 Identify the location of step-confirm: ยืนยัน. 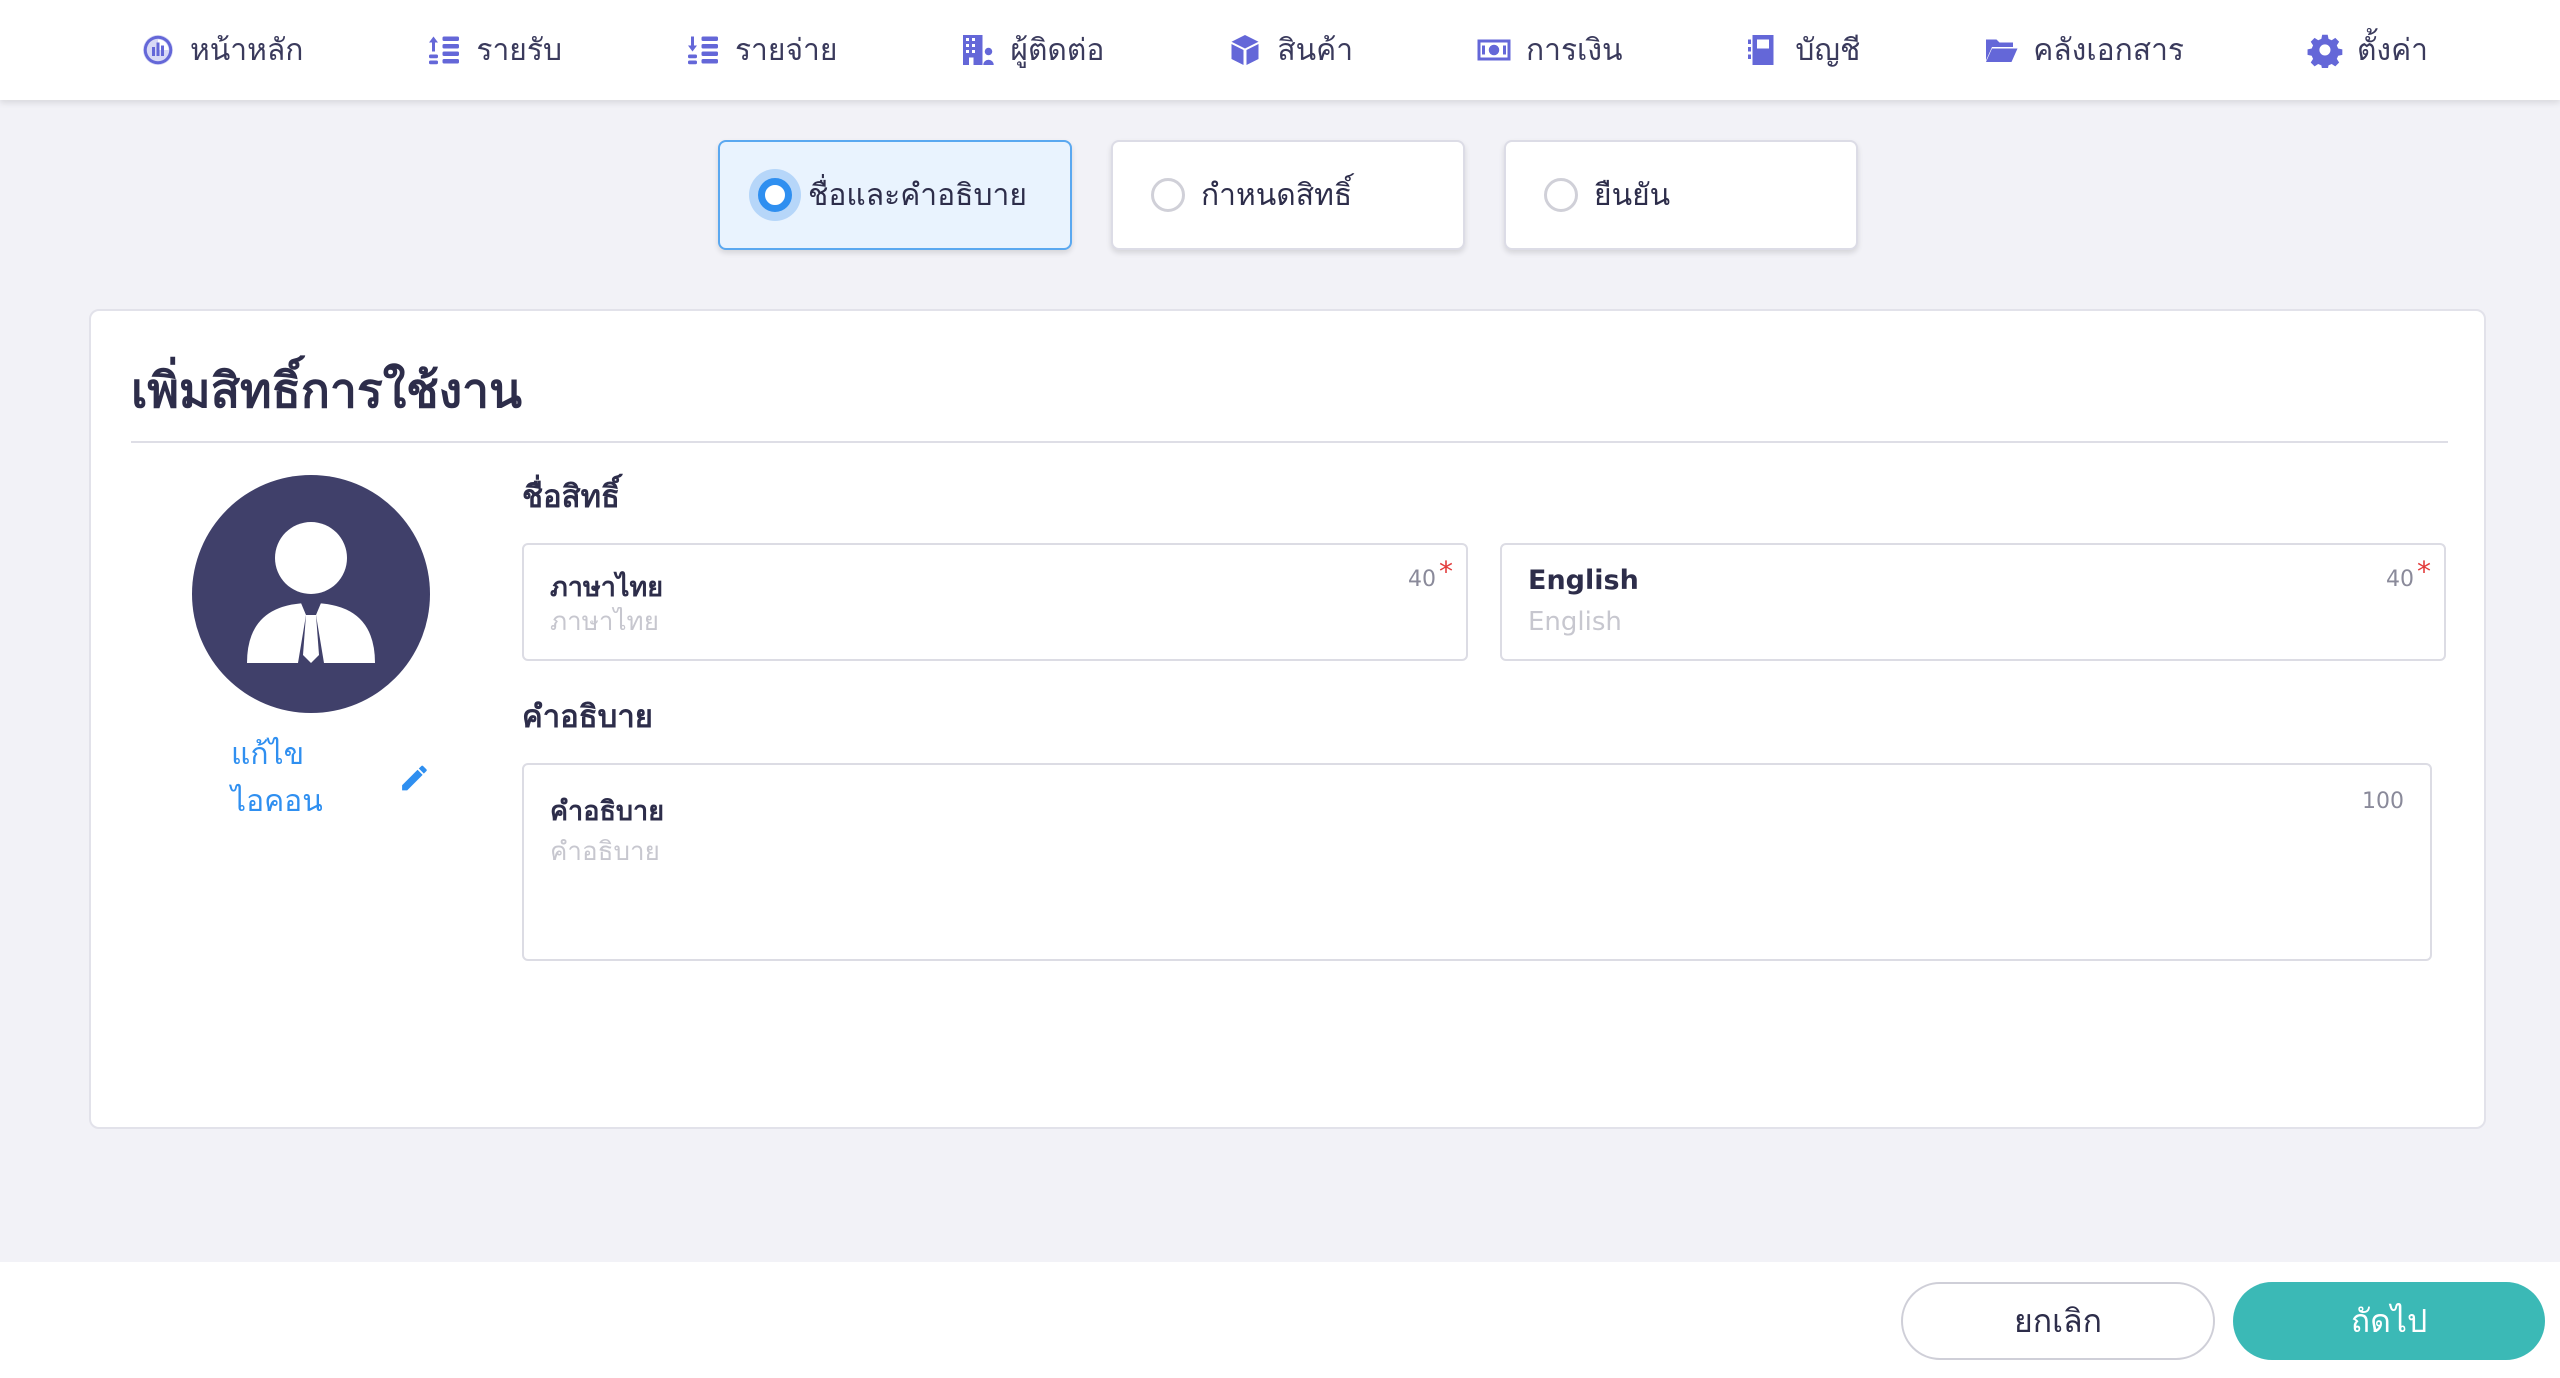
(1681, 195).